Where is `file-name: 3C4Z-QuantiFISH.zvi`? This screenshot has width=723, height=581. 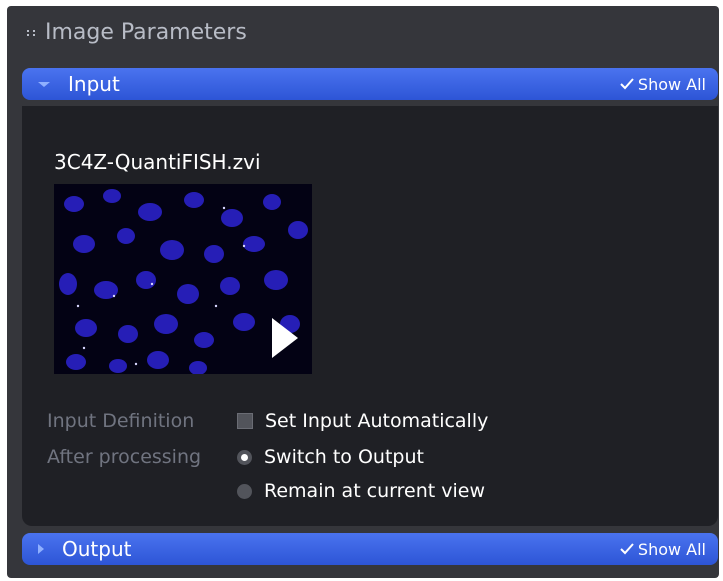 file-name: 3C4Z-QuantiFISH.zvi is located at coordinates (157, 162).